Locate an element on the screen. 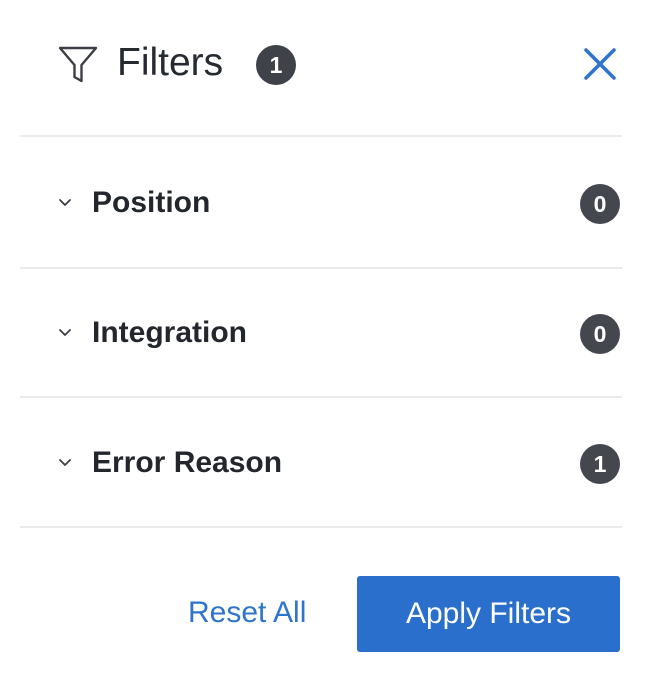  filter-count-badge: 1 is located at coordinates (600, 464).